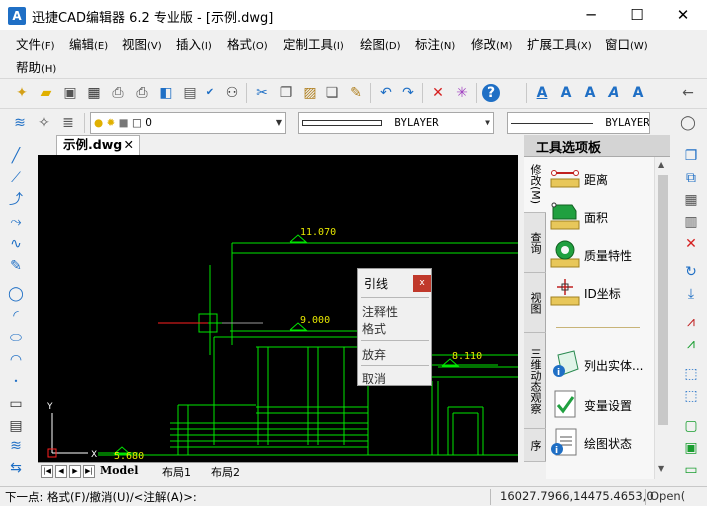  Describe the element at coordinates (380, 311) in the screenshot. I see `menu-item-annotative: 注释性` at that location.